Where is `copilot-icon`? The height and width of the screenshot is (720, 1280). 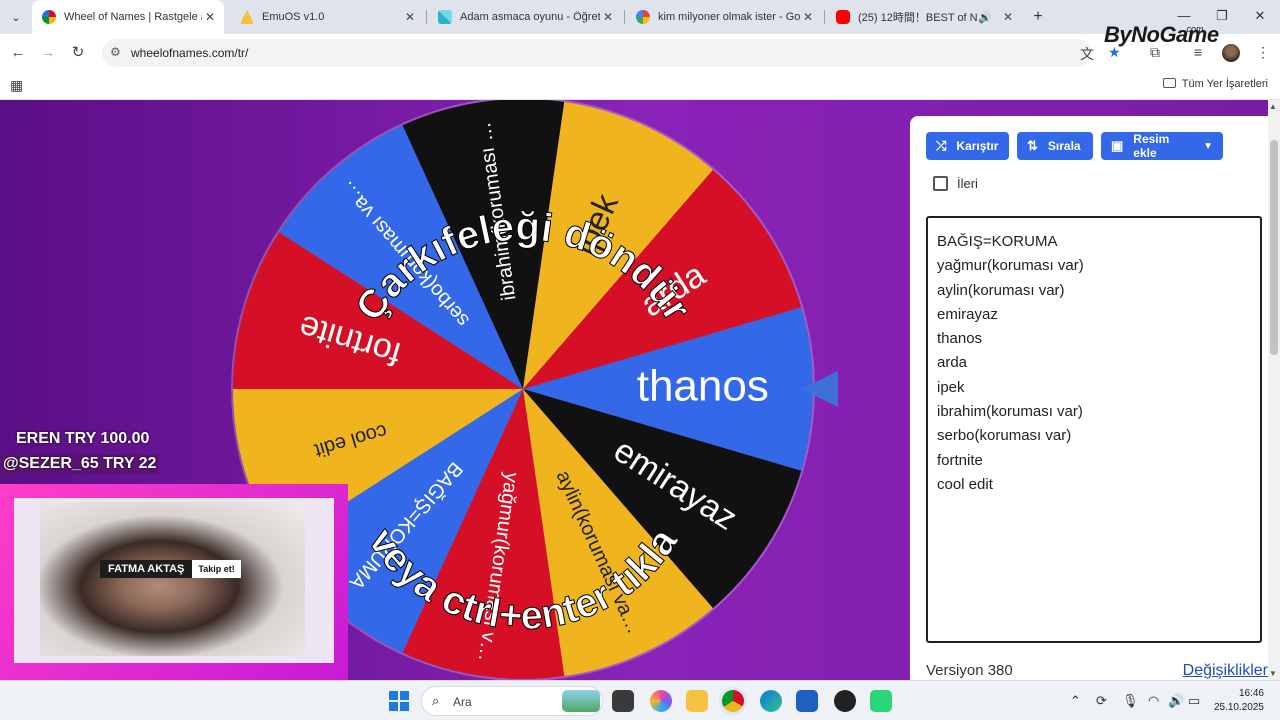 copilot-icon is located at coordinates (661, 701).